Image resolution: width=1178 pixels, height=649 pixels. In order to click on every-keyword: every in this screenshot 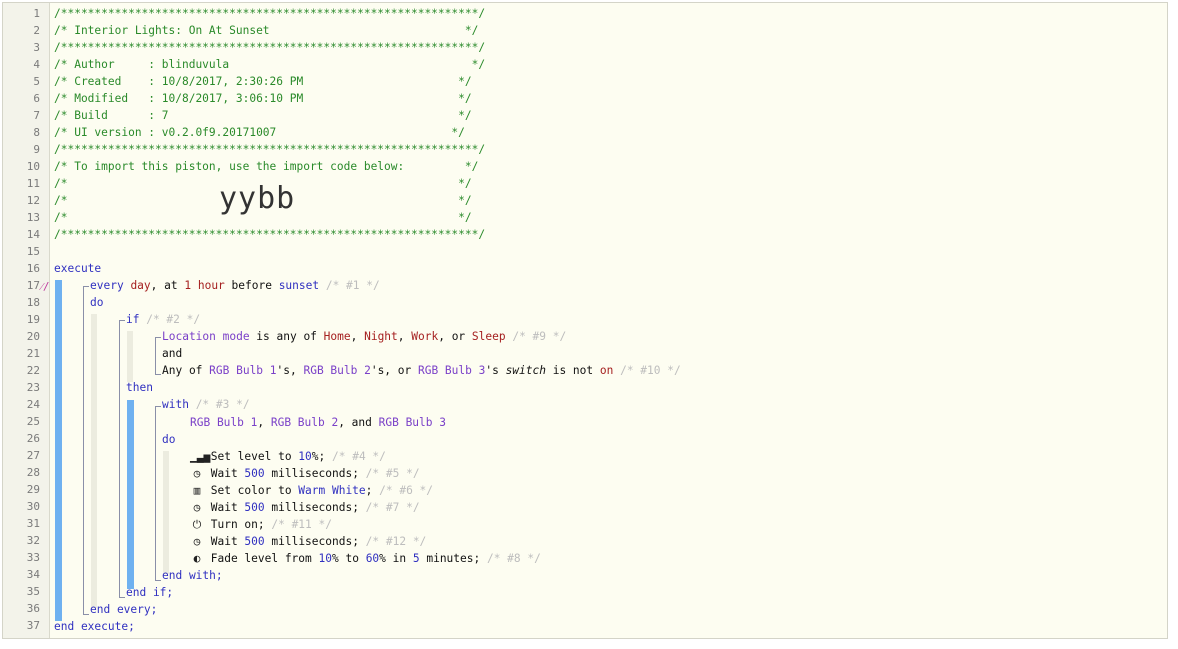, I will do `click(107, 285)`.